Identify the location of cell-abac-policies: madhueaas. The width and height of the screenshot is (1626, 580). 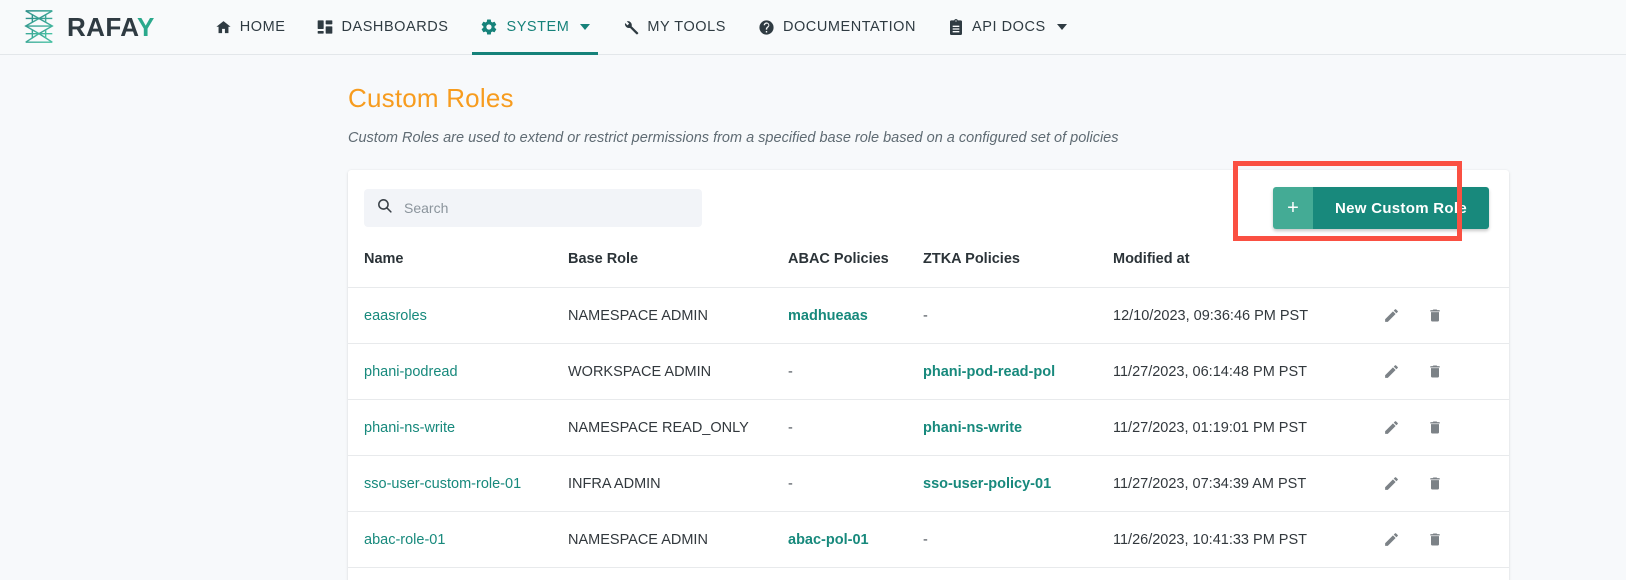
(855, 315).